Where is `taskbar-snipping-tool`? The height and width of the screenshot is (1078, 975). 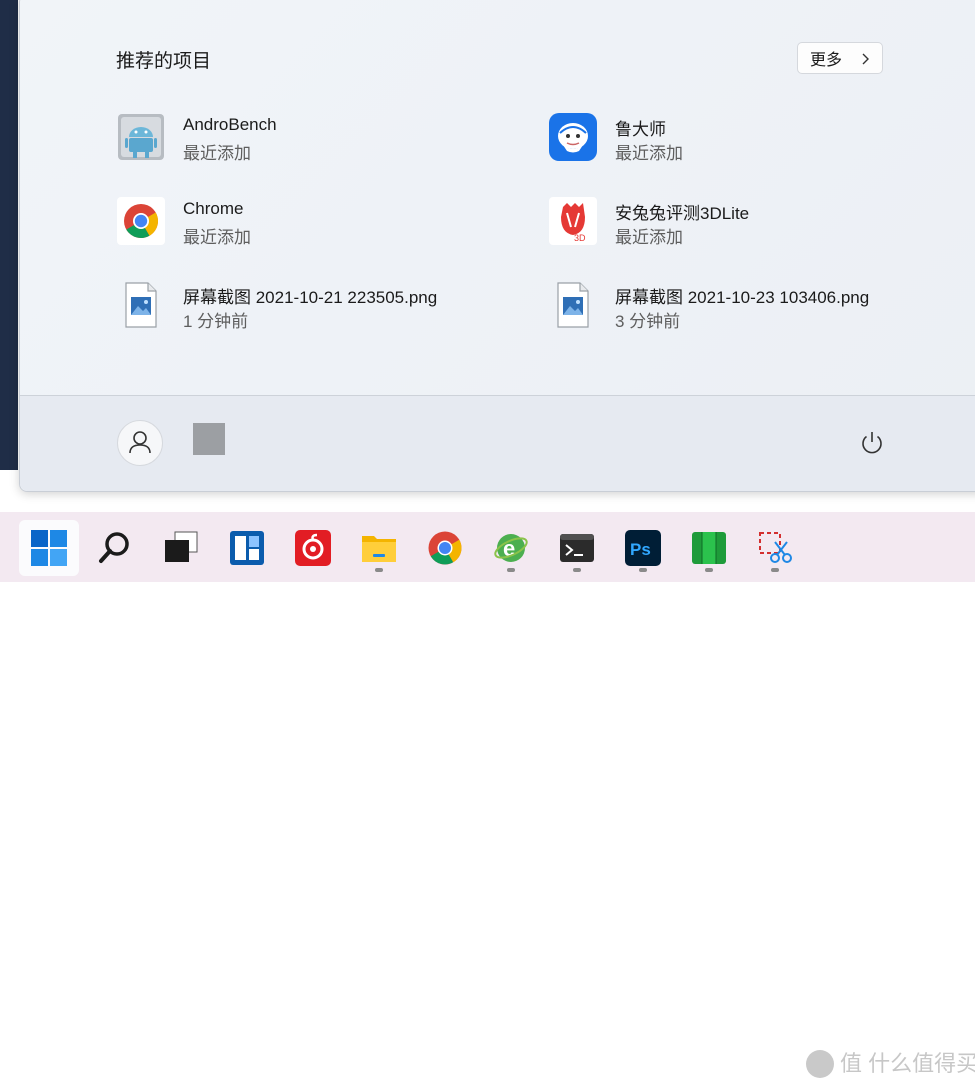 taskbar-snipping-tool is located at coordinates (775, 548).